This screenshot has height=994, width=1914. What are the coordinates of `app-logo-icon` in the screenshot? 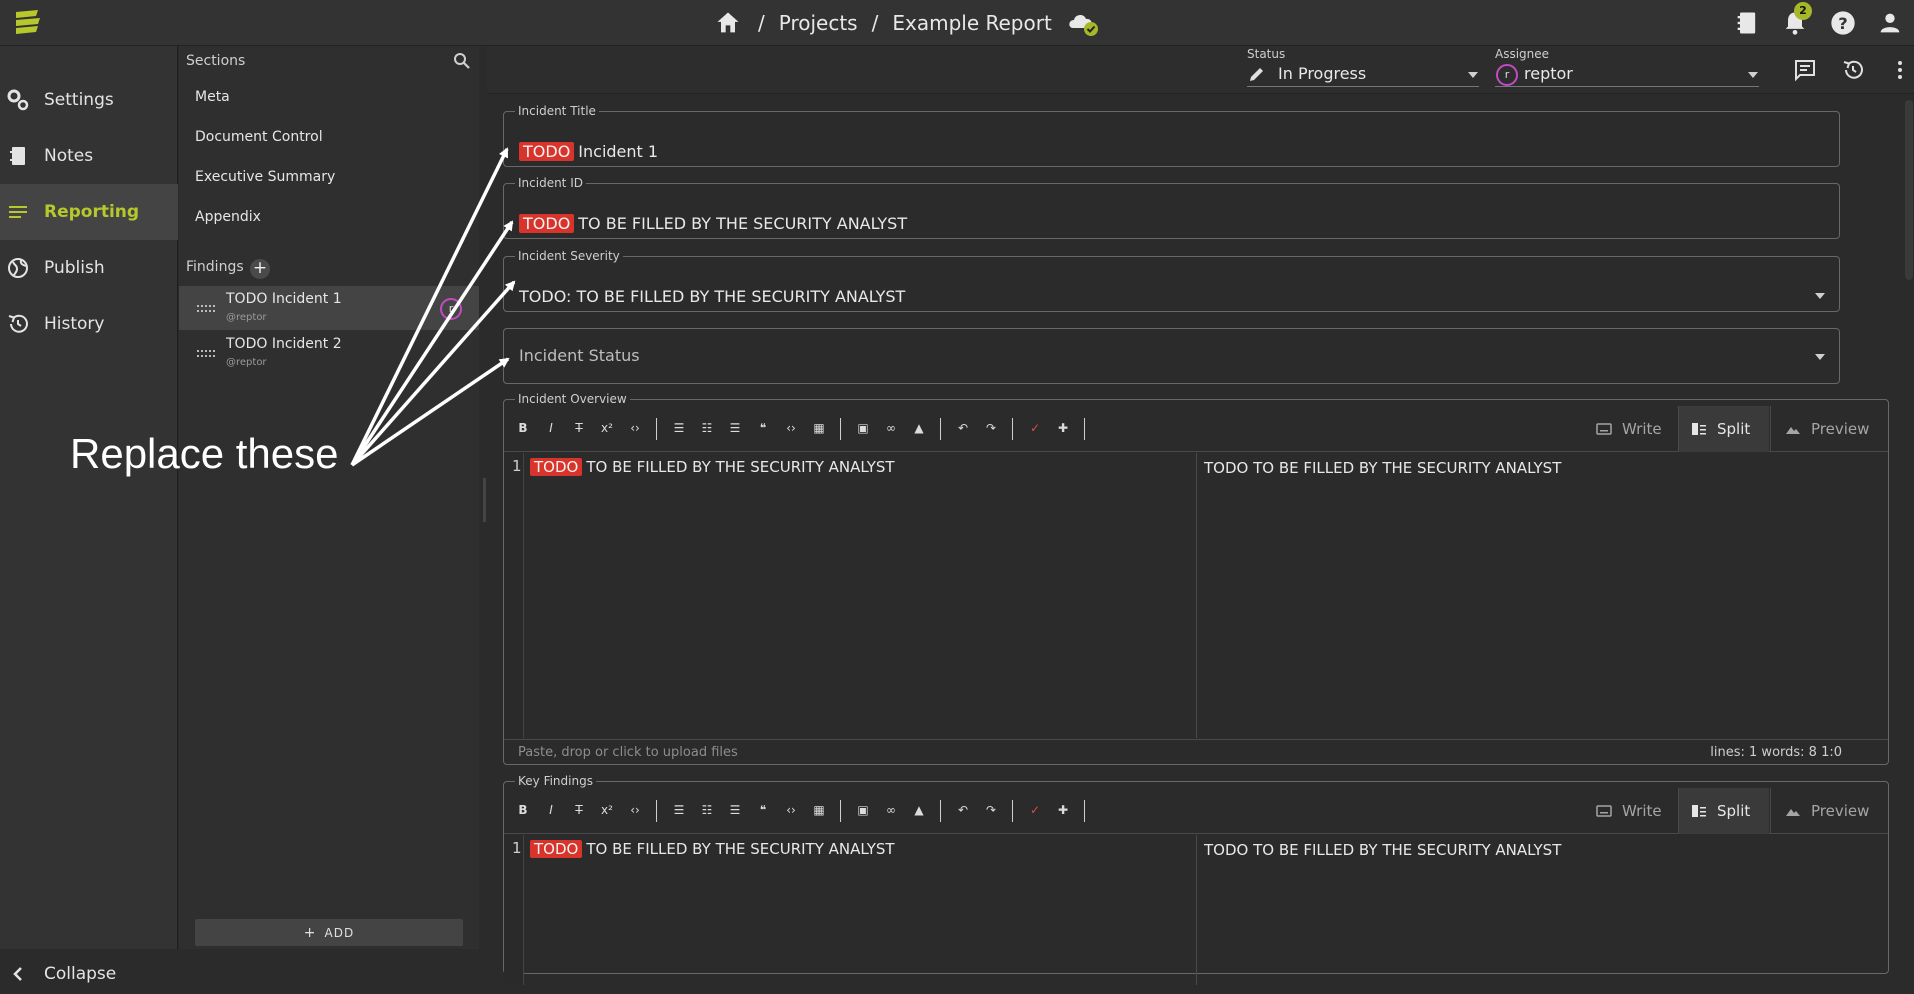 It's located at (28, 22).